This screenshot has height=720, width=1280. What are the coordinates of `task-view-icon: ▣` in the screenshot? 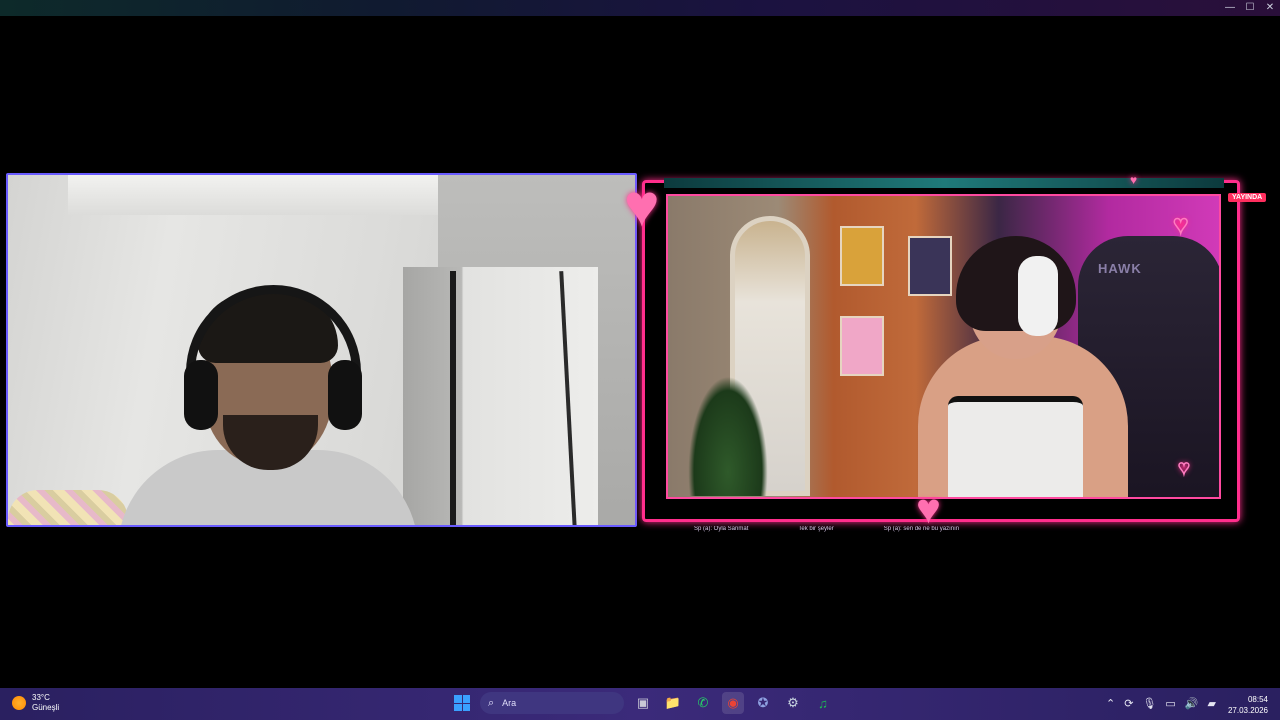 It's located at (643, 703).